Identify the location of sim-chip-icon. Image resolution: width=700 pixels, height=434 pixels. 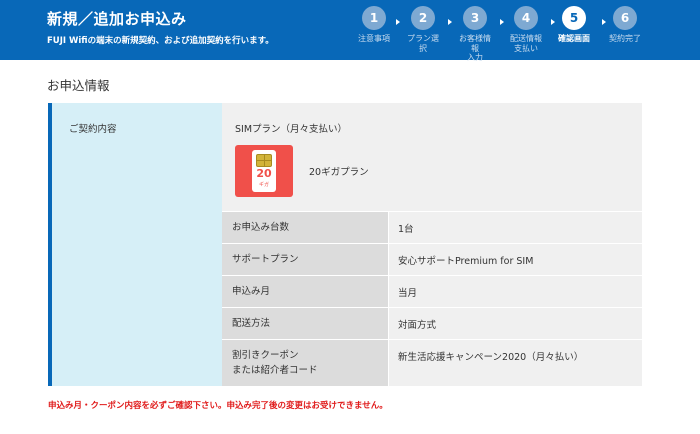
(264, 160).